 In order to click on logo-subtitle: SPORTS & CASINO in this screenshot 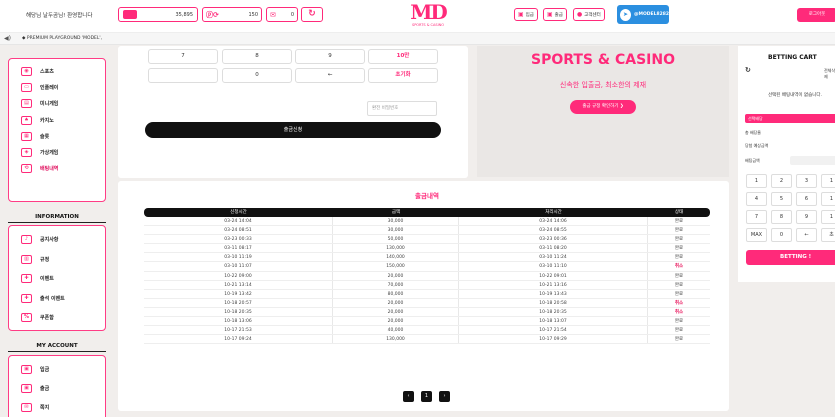, I will do `click(428, 25)`.